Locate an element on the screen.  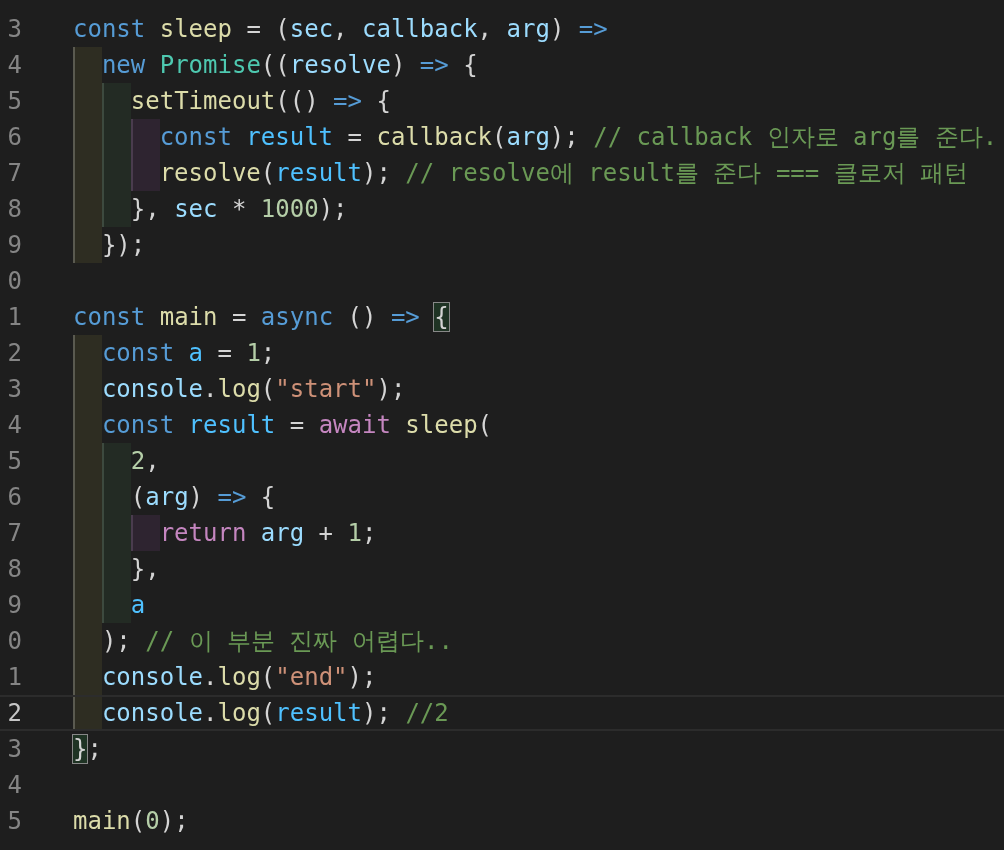
code-line: a is located at coordinates (138, 605).